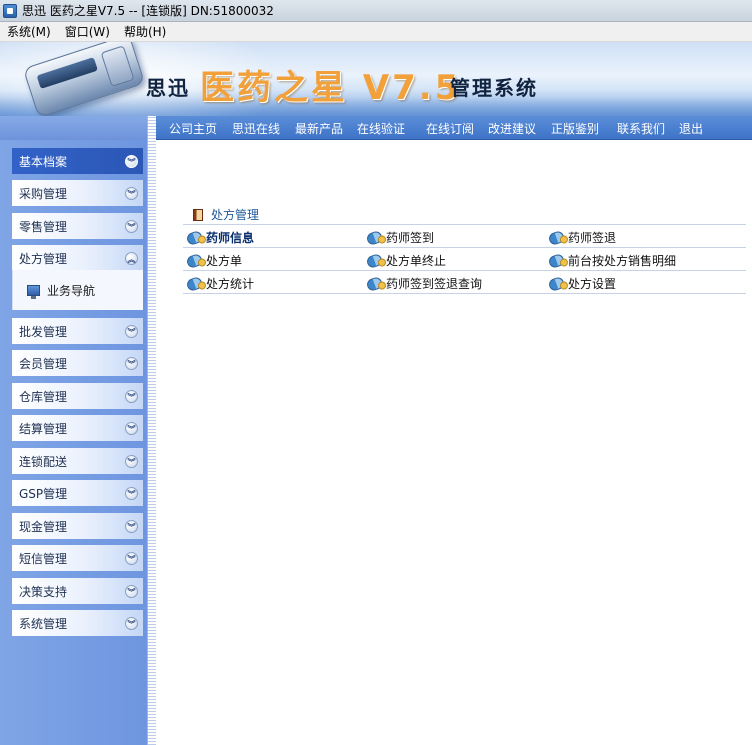 This screenshot has width=752, height=745. I want to click on double-chevron-up-icon: ︽, so click(131, 258).